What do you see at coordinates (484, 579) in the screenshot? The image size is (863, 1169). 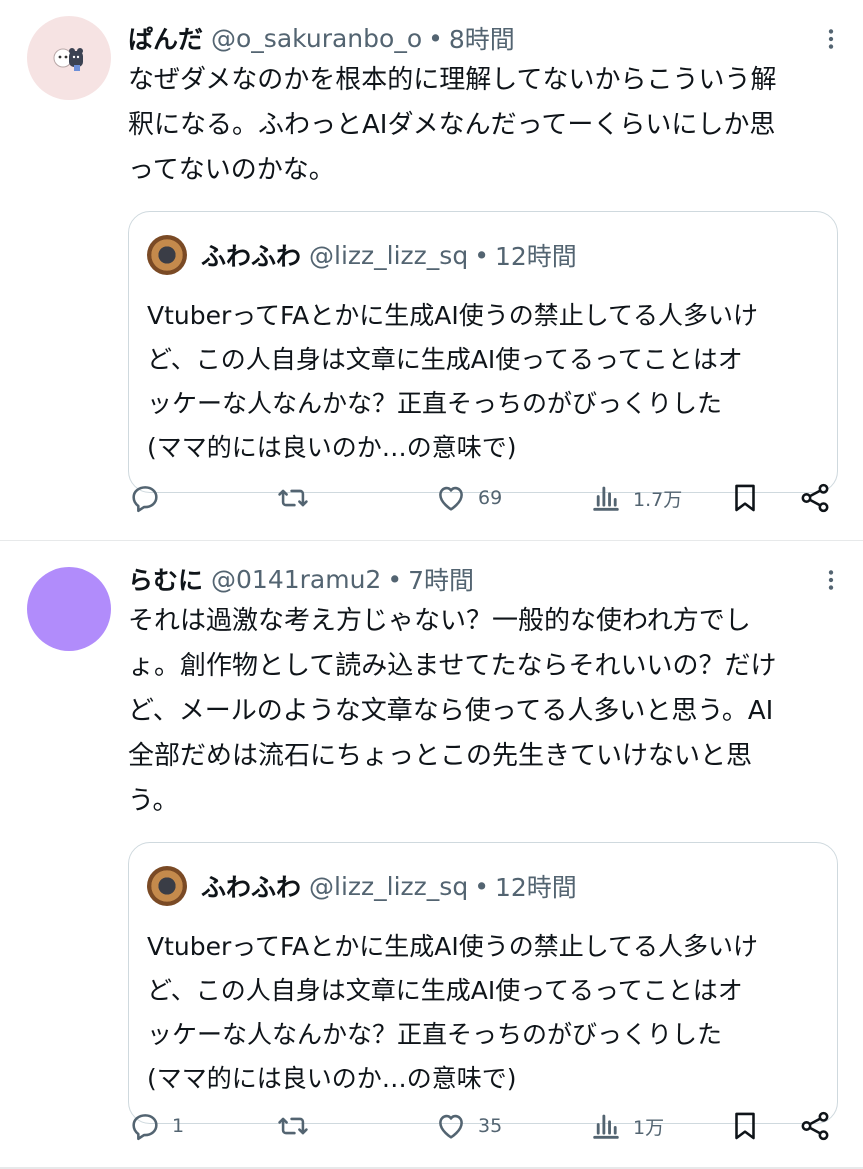 I see `tweet-header: らむに @0141ramu2 • 7時間` at bounding box center [484, 579].